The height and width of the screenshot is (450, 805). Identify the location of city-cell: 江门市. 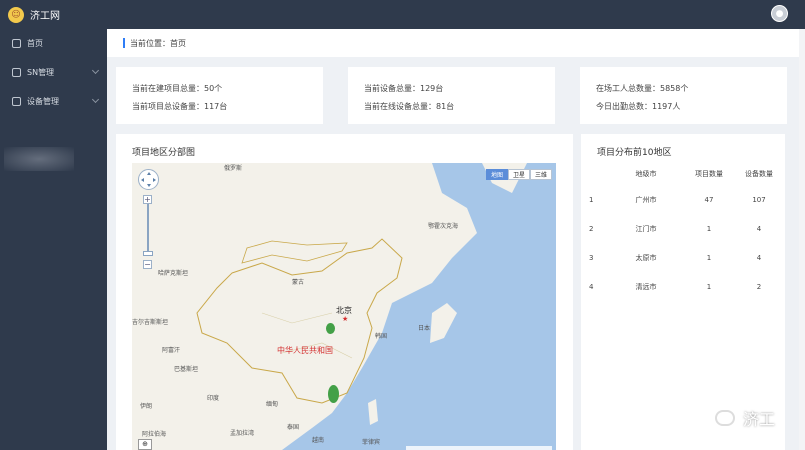
(646, 228).